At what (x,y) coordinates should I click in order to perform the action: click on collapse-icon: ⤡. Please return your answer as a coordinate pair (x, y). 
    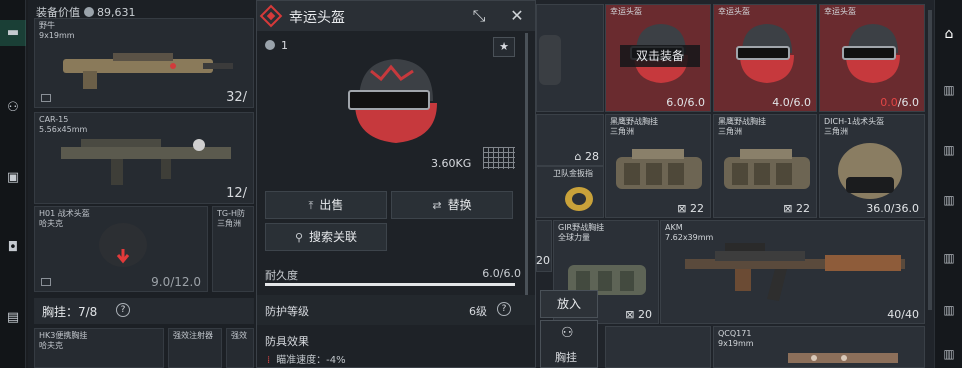
    Looking at the image, I should click on (479, 16).